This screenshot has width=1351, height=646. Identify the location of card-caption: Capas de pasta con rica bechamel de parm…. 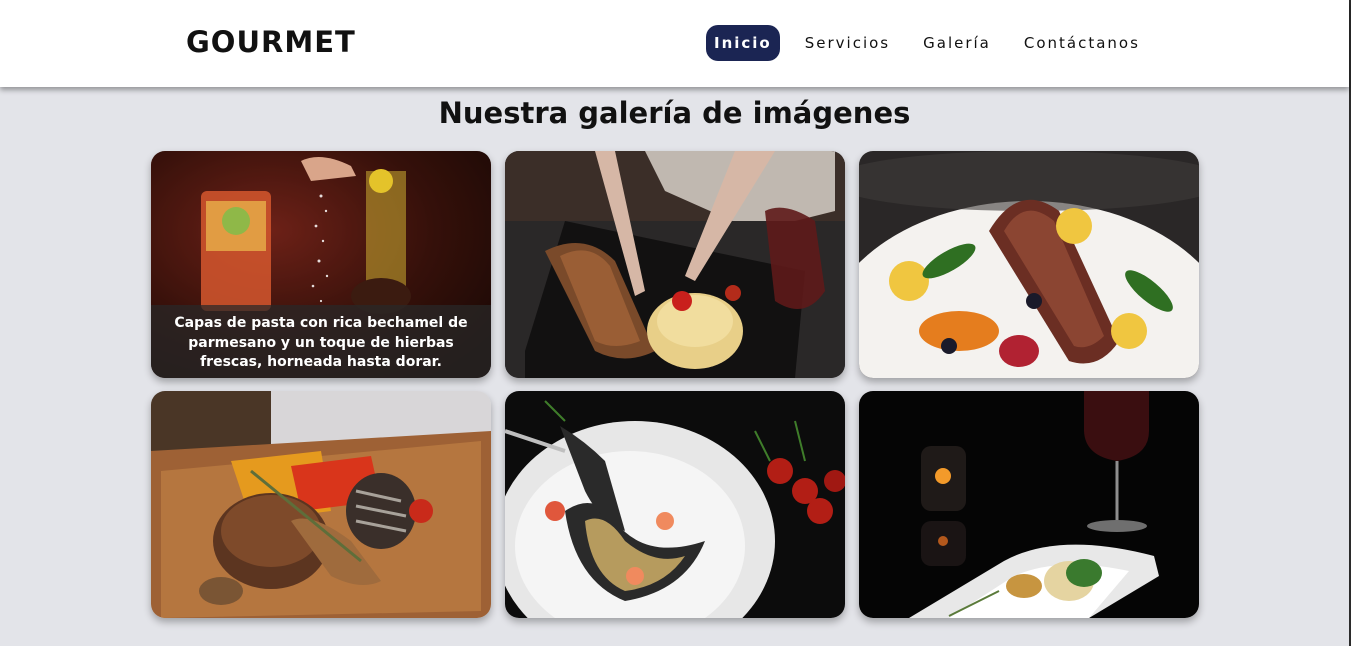
(321, 341).